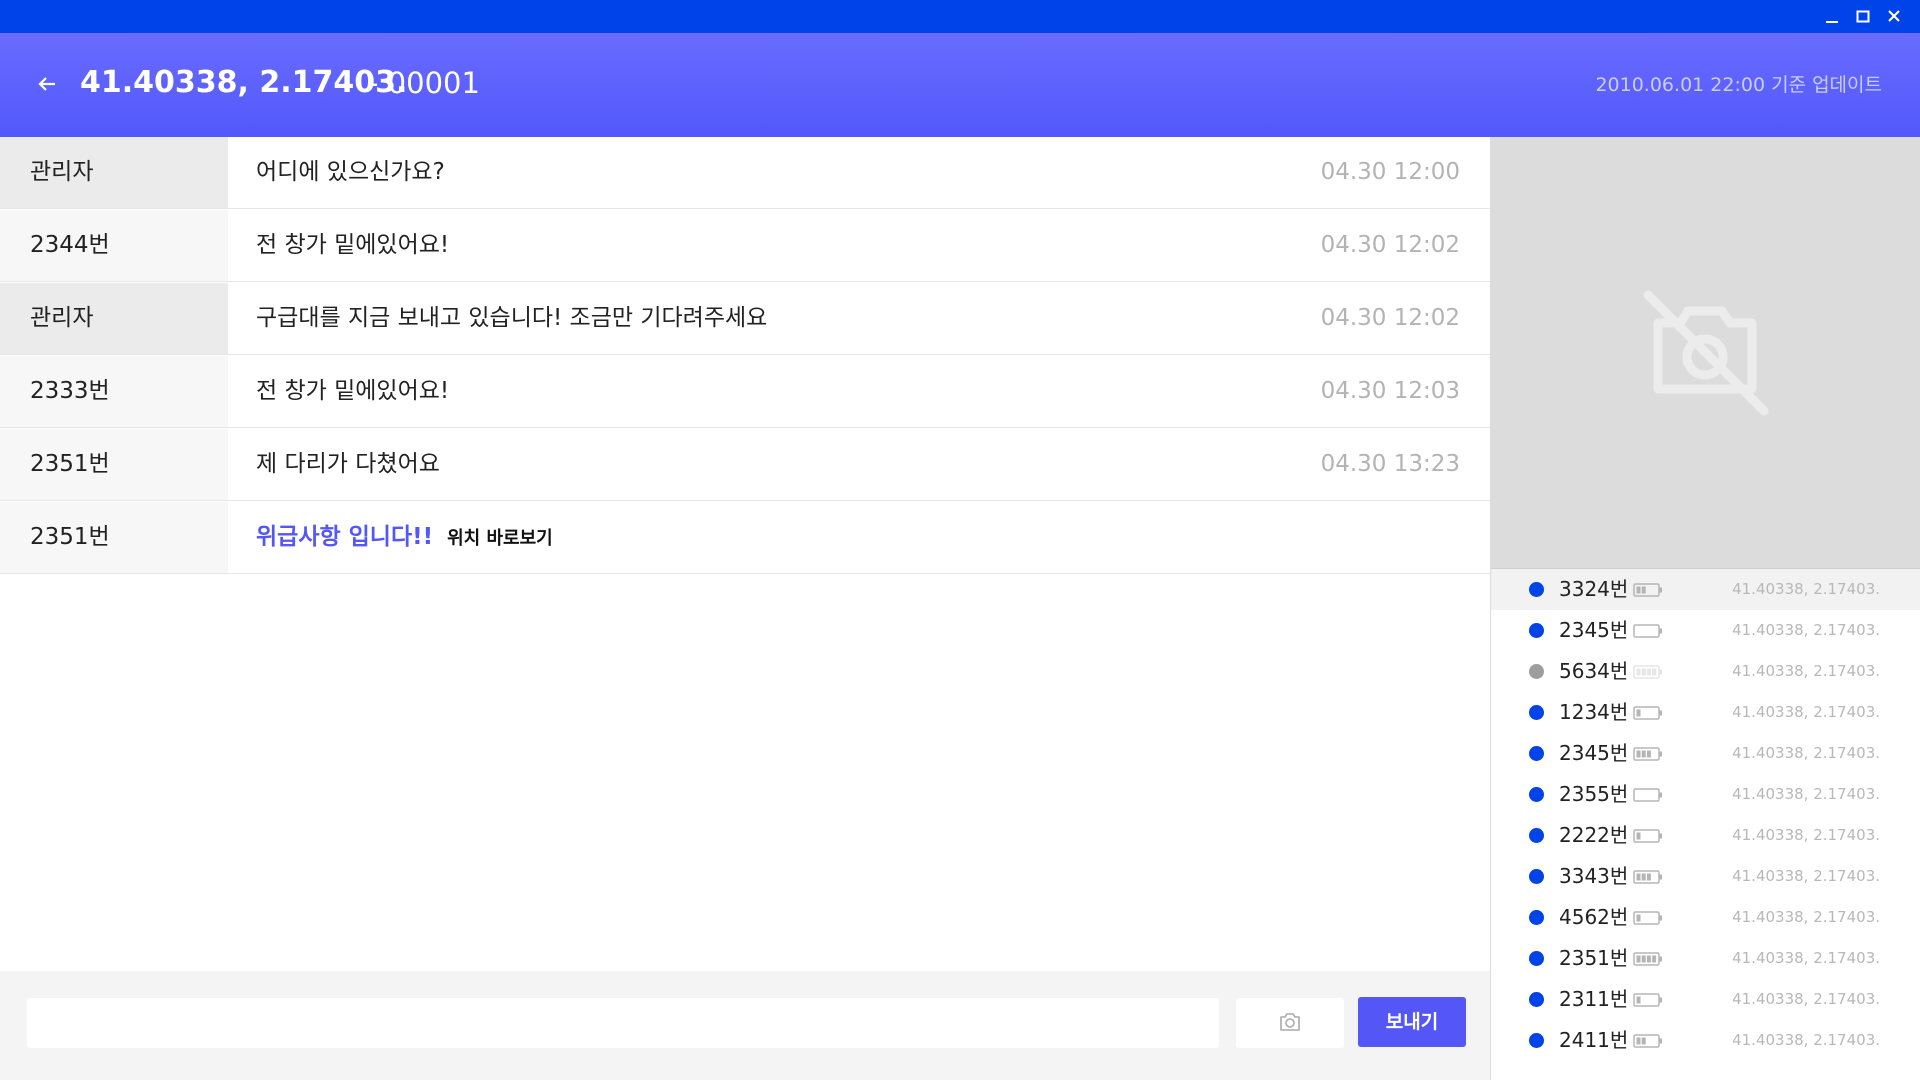 This screenshot has height=1080, width=1920. What do you see at coordinates (424, 83) in the screenshot?
I see `device-id: - 00001` at bounding box center [424, 83].